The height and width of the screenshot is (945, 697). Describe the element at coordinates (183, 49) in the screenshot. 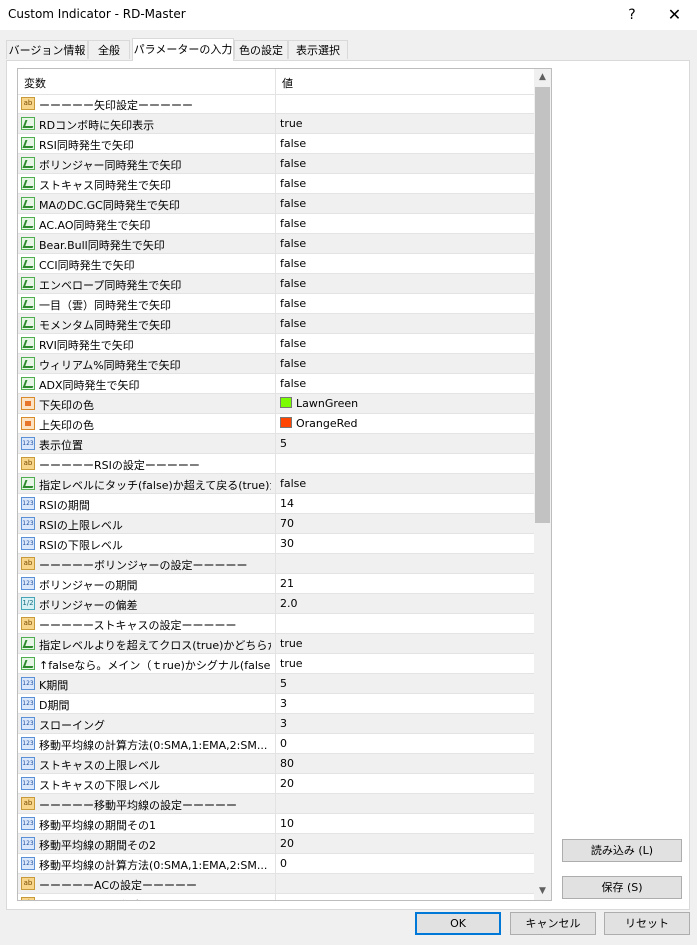

I see `tab-parameter-input: パラメーターの入力` at that location.